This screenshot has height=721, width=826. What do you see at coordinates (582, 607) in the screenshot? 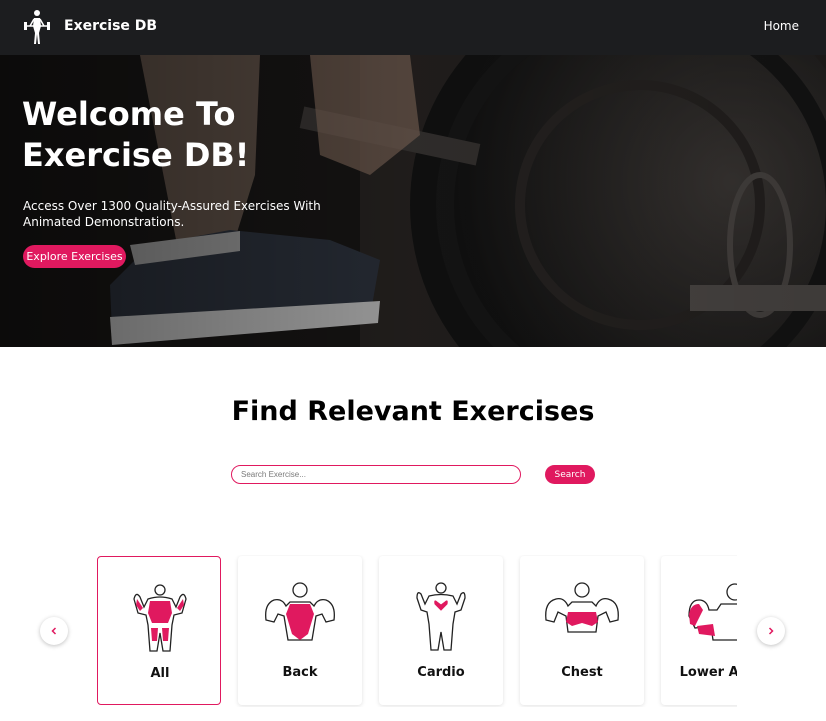
I see `chest-muscles-icon` at bounding box center [582, 607].